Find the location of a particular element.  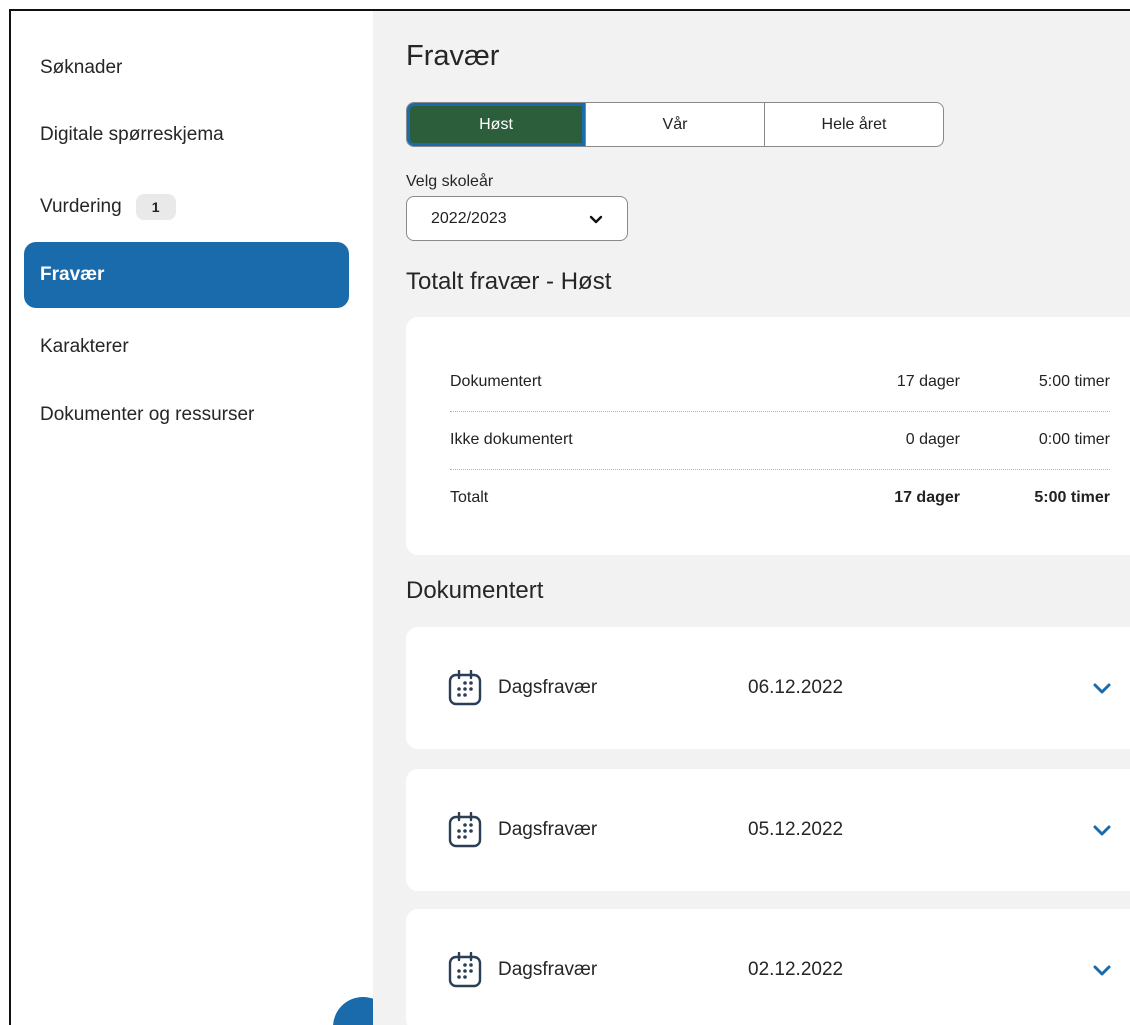

sidebar-item-label: Karakterer is located at coordinates (84, 346).